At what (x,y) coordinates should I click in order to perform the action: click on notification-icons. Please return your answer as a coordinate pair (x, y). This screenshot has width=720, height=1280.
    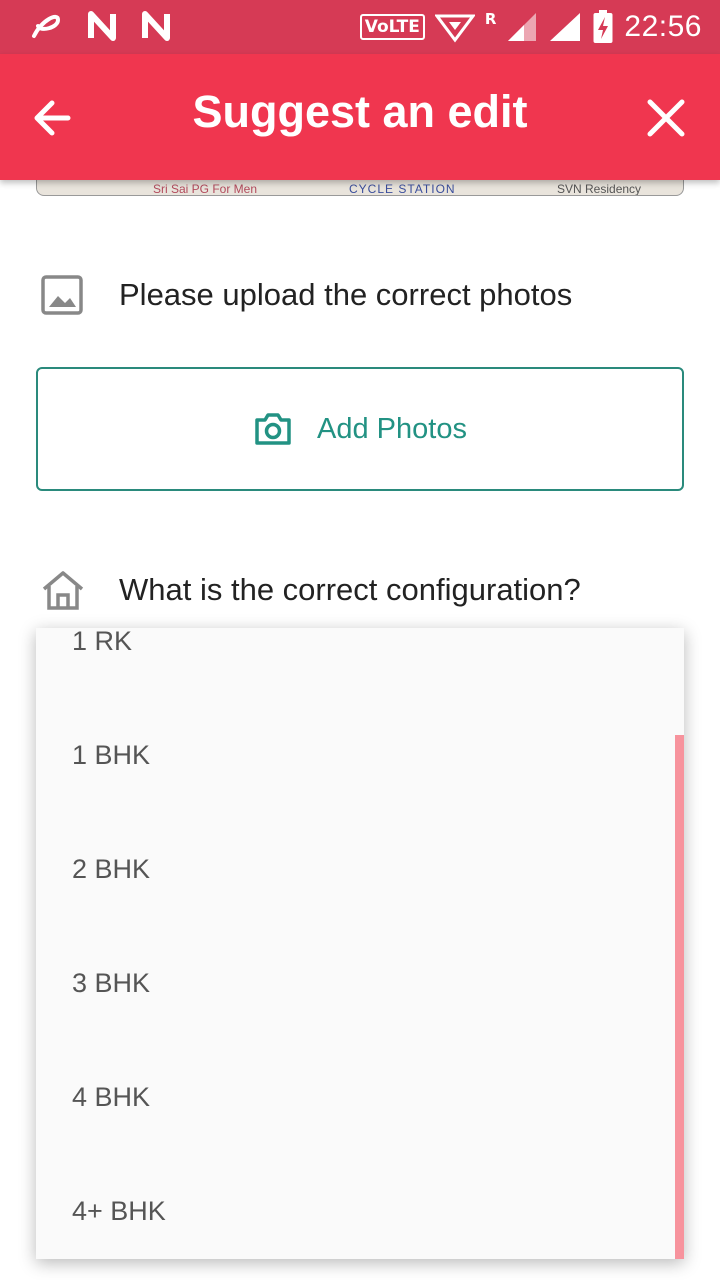
    Looking at the image, I should click on (100, 26).